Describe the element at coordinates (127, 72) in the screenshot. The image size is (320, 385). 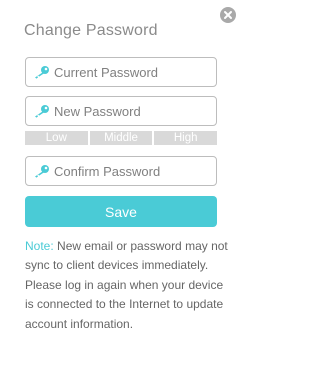
I see `current-password-input` at that location.